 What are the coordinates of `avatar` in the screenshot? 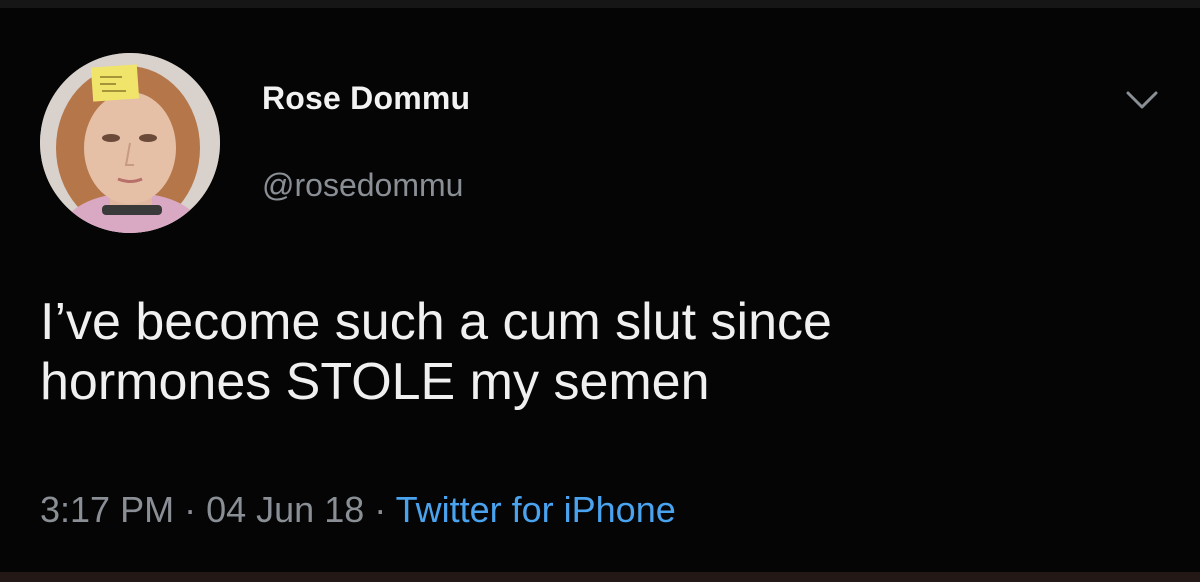 It's located at (130, 143).